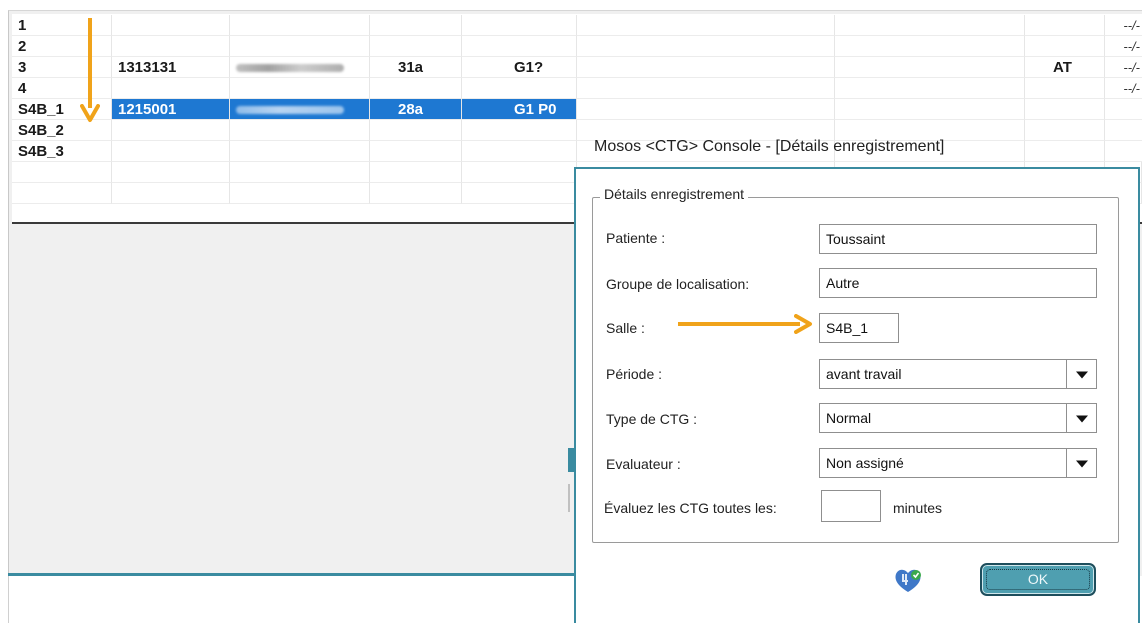 This screenshot has height=623, width=1142. I want to click on ok-button: OK, so click(1038, 579).